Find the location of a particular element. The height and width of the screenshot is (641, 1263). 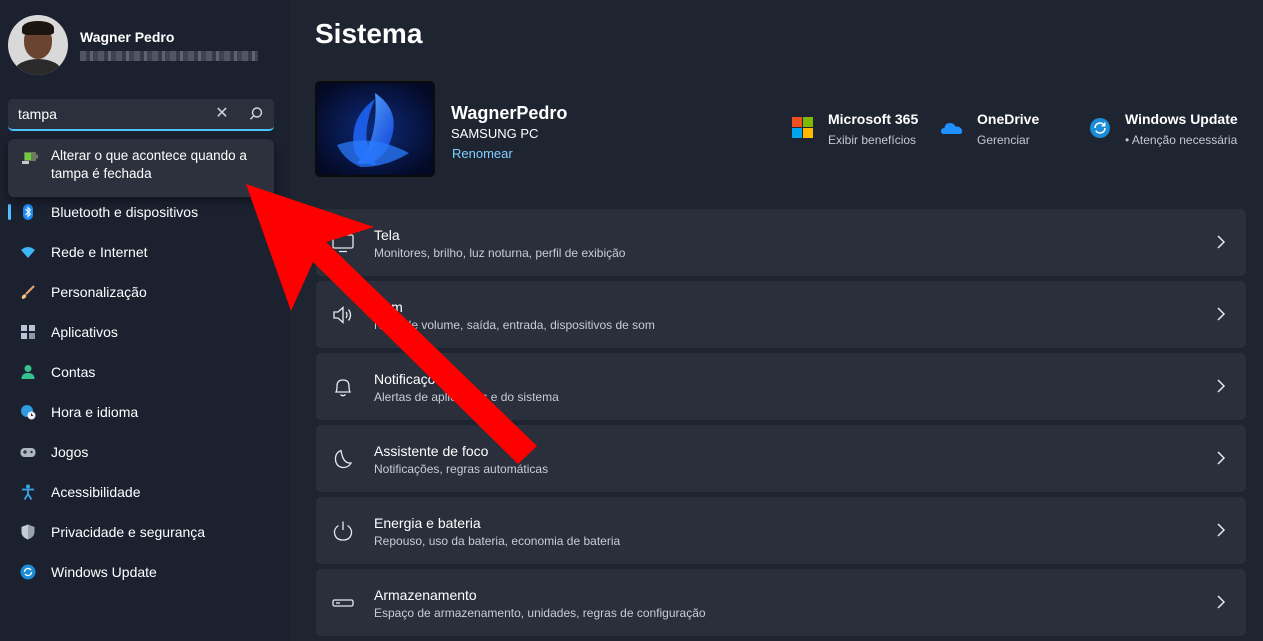

quick-link-windows-update: Windows Update • Atenção necessária is located at coordinates (1163, 129).